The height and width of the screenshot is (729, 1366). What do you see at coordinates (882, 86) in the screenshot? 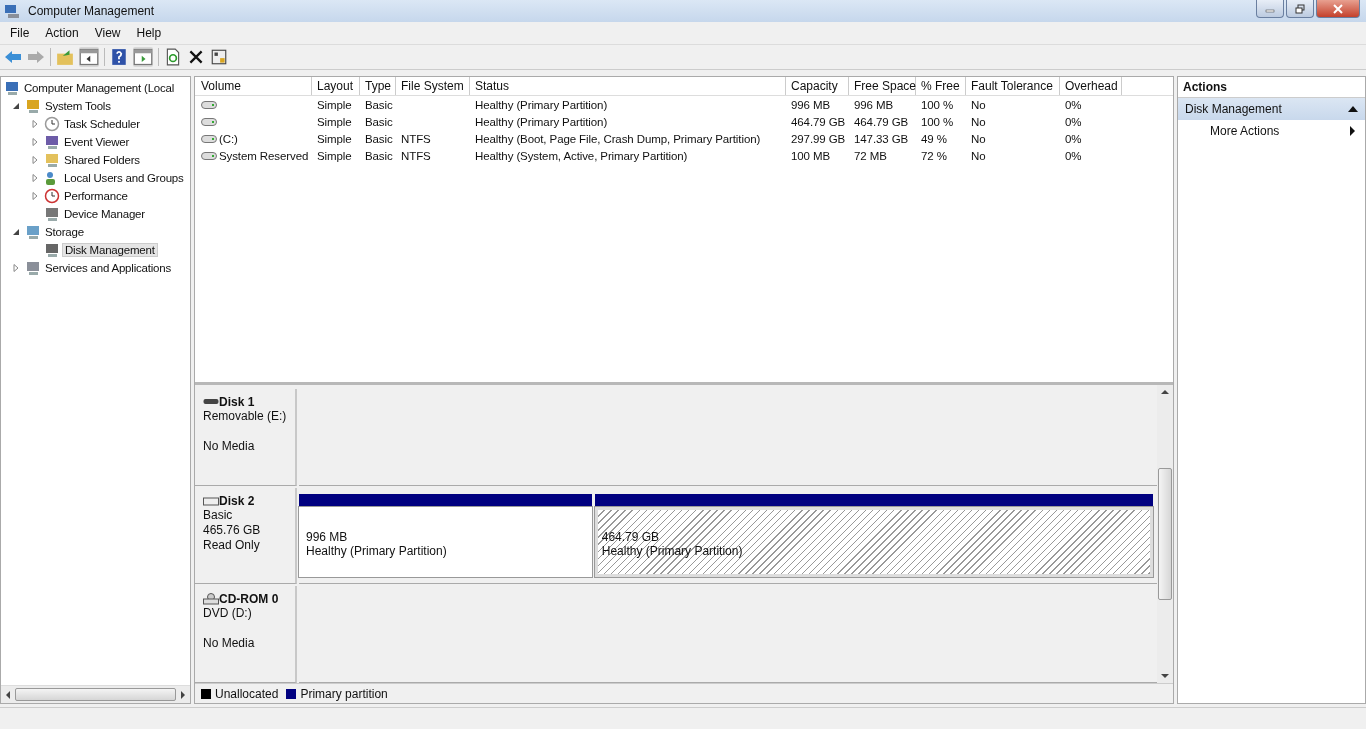
I see `column-header: Free Space` at bounding box center [882, 86].